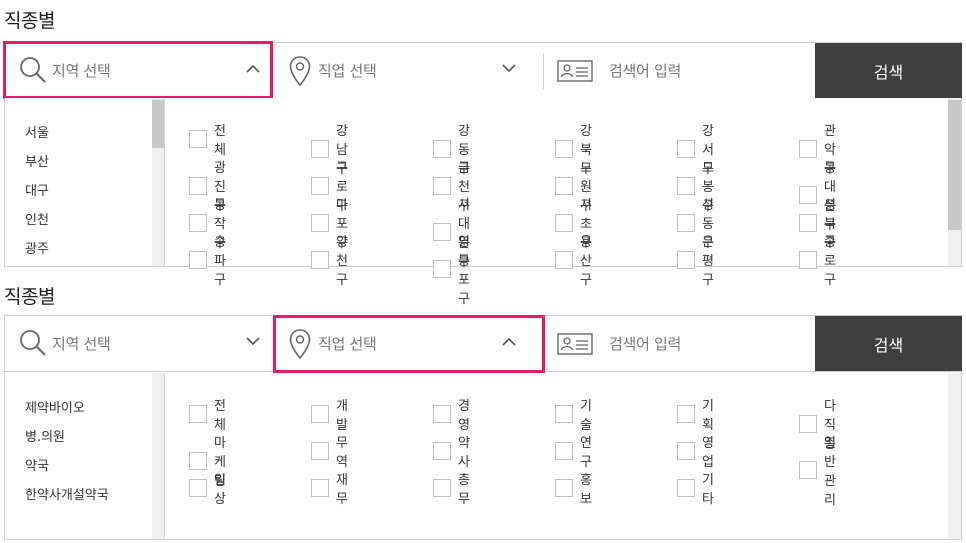 This screenshot has height=543, width=966. Describe the element at coordinates (207, 488) in the screenshot. I see `option-checkbox: 임상` at that location.